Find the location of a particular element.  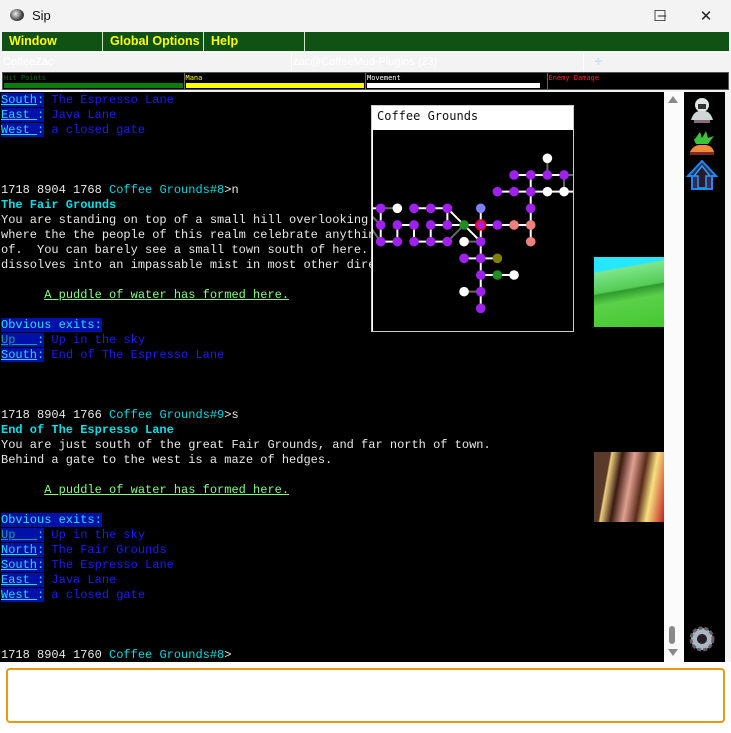

exit-description: End of The Espresso Lane is located at coordinates (134, 355).